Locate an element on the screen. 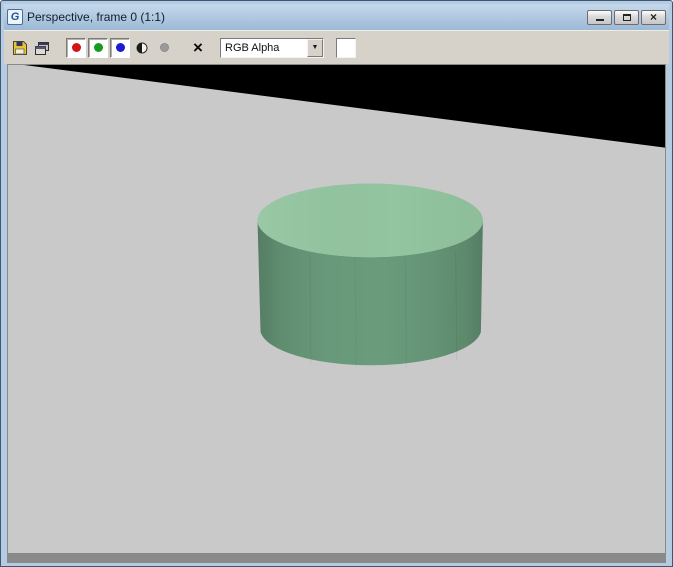 The width and height of the screenshot is (673, 567). monochrome-button is located at coordinates (164, 48).